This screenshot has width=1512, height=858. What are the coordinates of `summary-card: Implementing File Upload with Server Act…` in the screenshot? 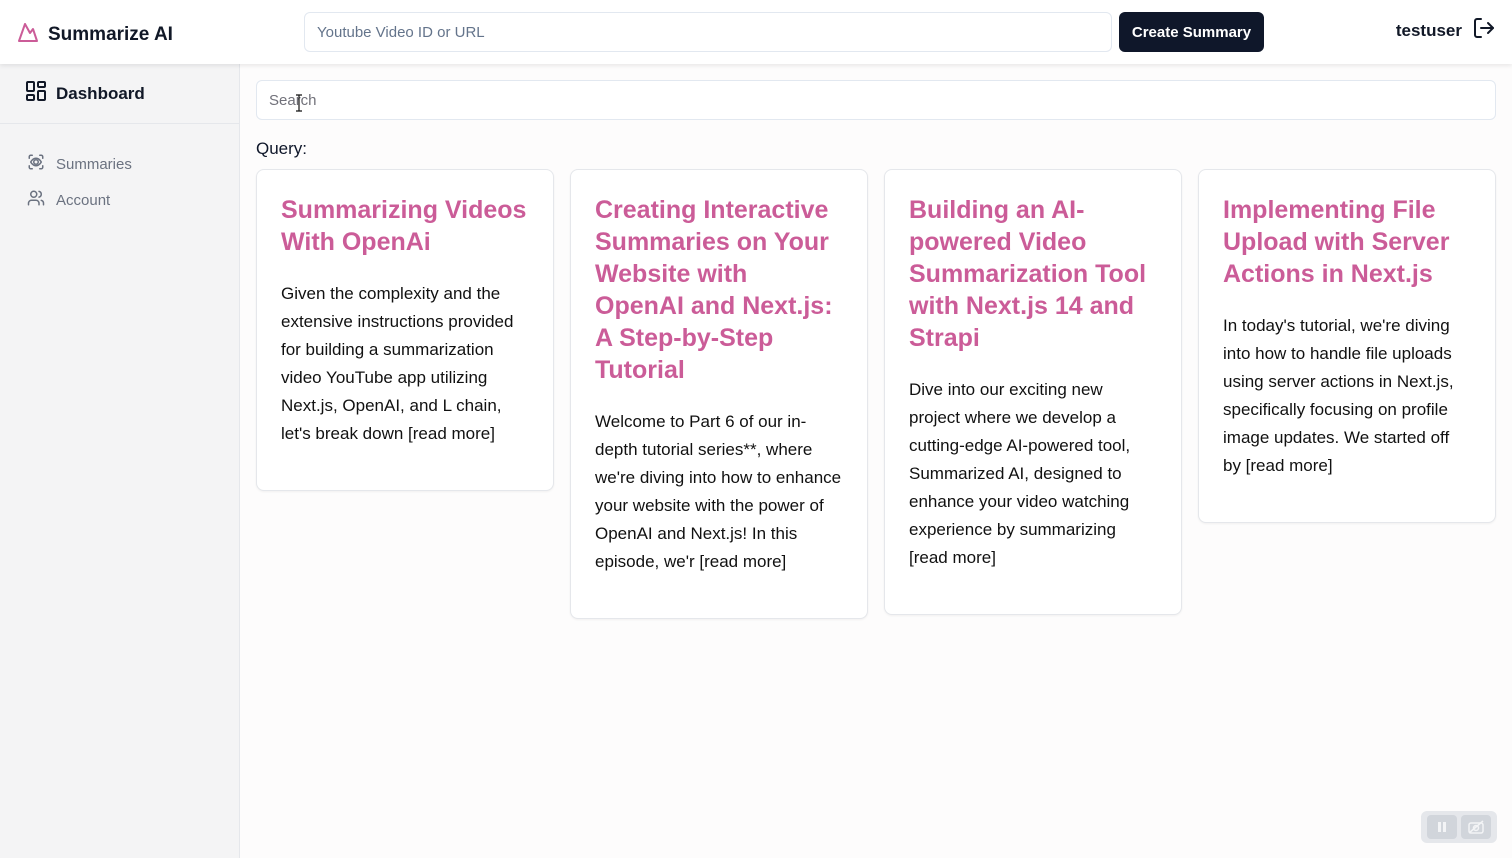 It's located at (1347, 346).